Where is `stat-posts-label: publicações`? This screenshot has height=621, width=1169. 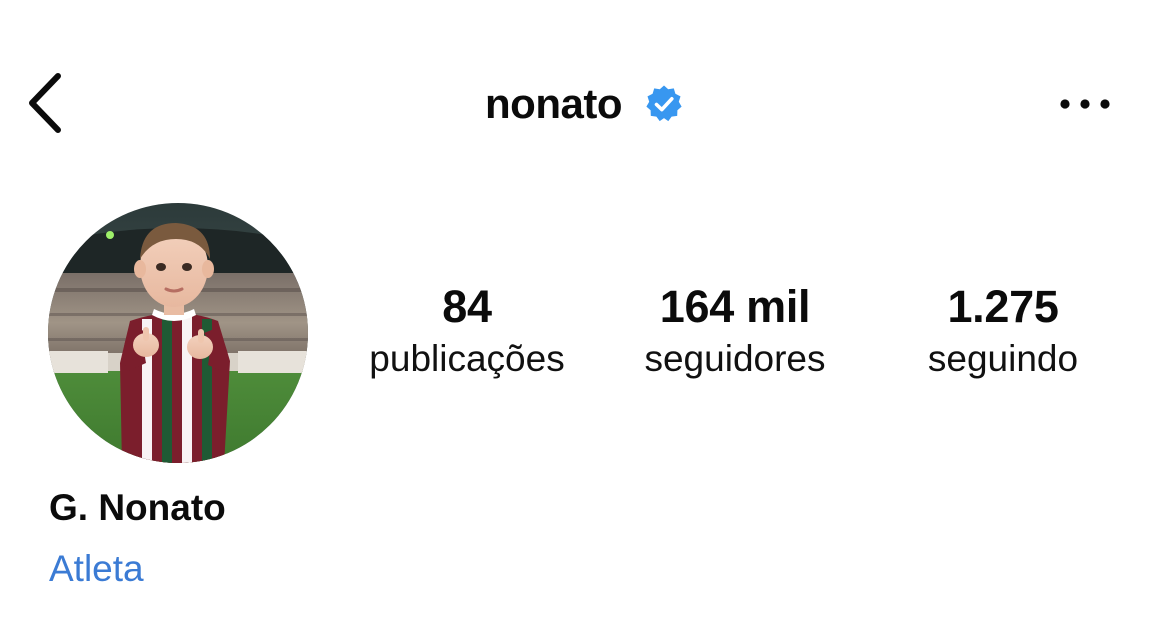
stat-posts-label: publicações is located at coordinates (467, 358).